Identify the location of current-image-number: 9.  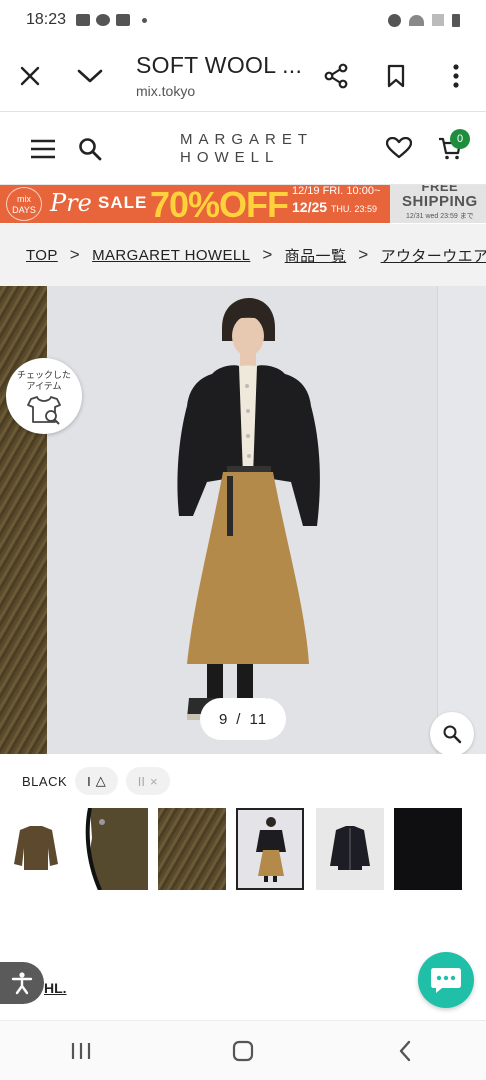
(223, 719).